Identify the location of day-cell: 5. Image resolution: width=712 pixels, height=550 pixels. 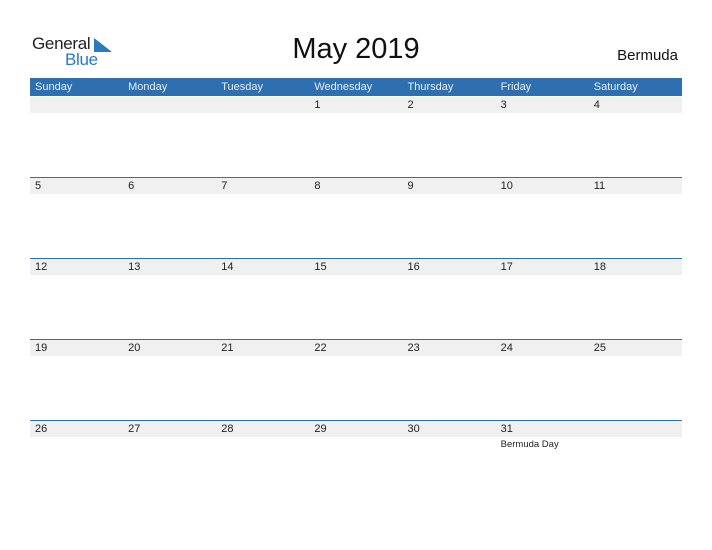
(76, 208).